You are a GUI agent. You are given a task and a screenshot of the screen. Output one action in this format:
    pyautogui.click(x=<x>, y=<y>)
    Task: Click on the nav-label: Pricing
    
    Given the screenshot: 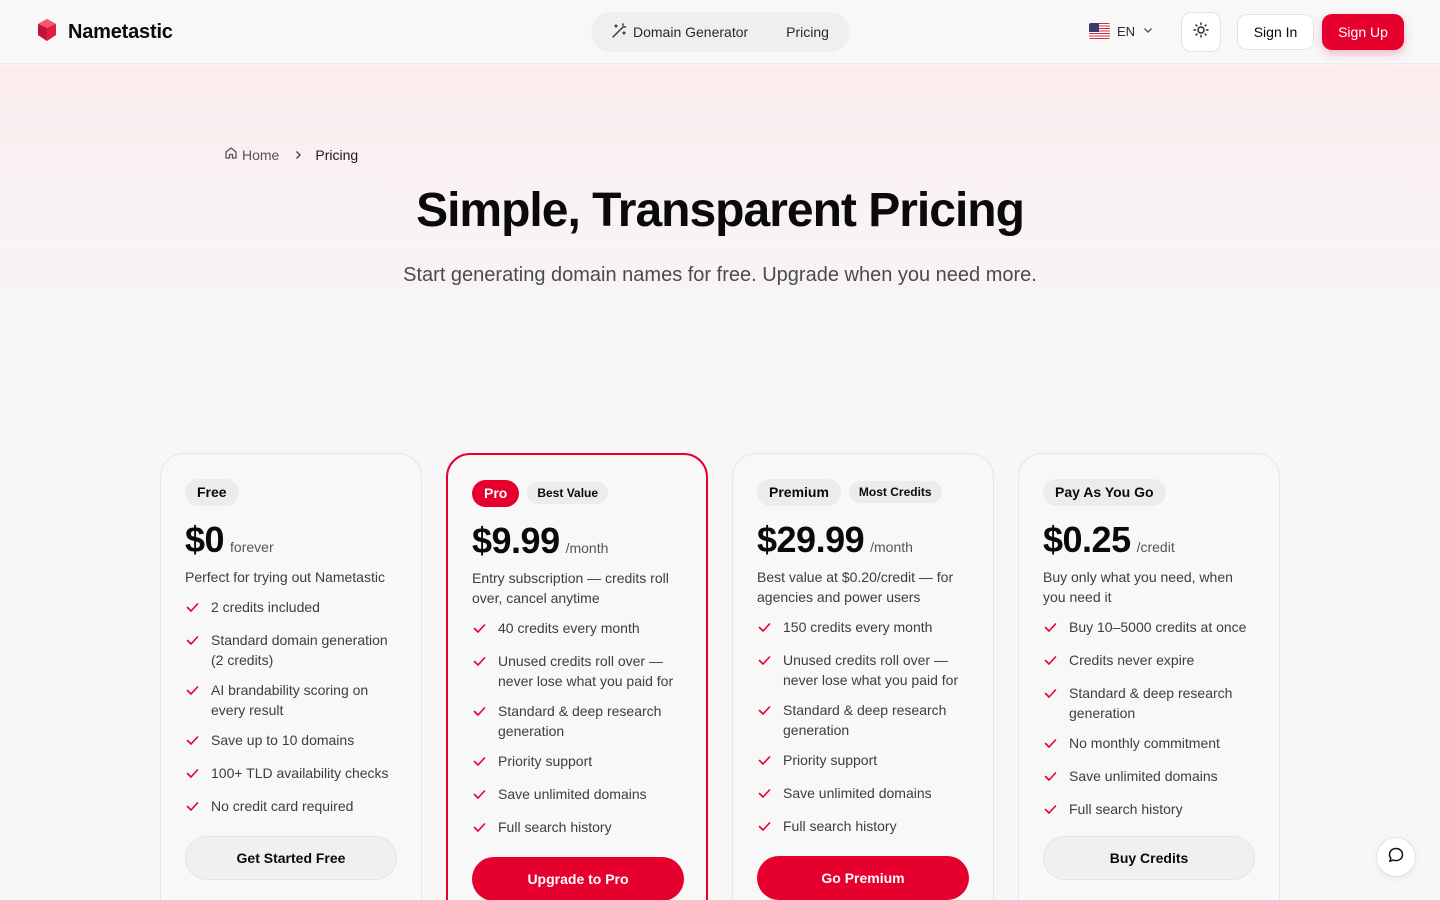 What is the action you would take?
    pyautogui.click(x=807, y=32)
    